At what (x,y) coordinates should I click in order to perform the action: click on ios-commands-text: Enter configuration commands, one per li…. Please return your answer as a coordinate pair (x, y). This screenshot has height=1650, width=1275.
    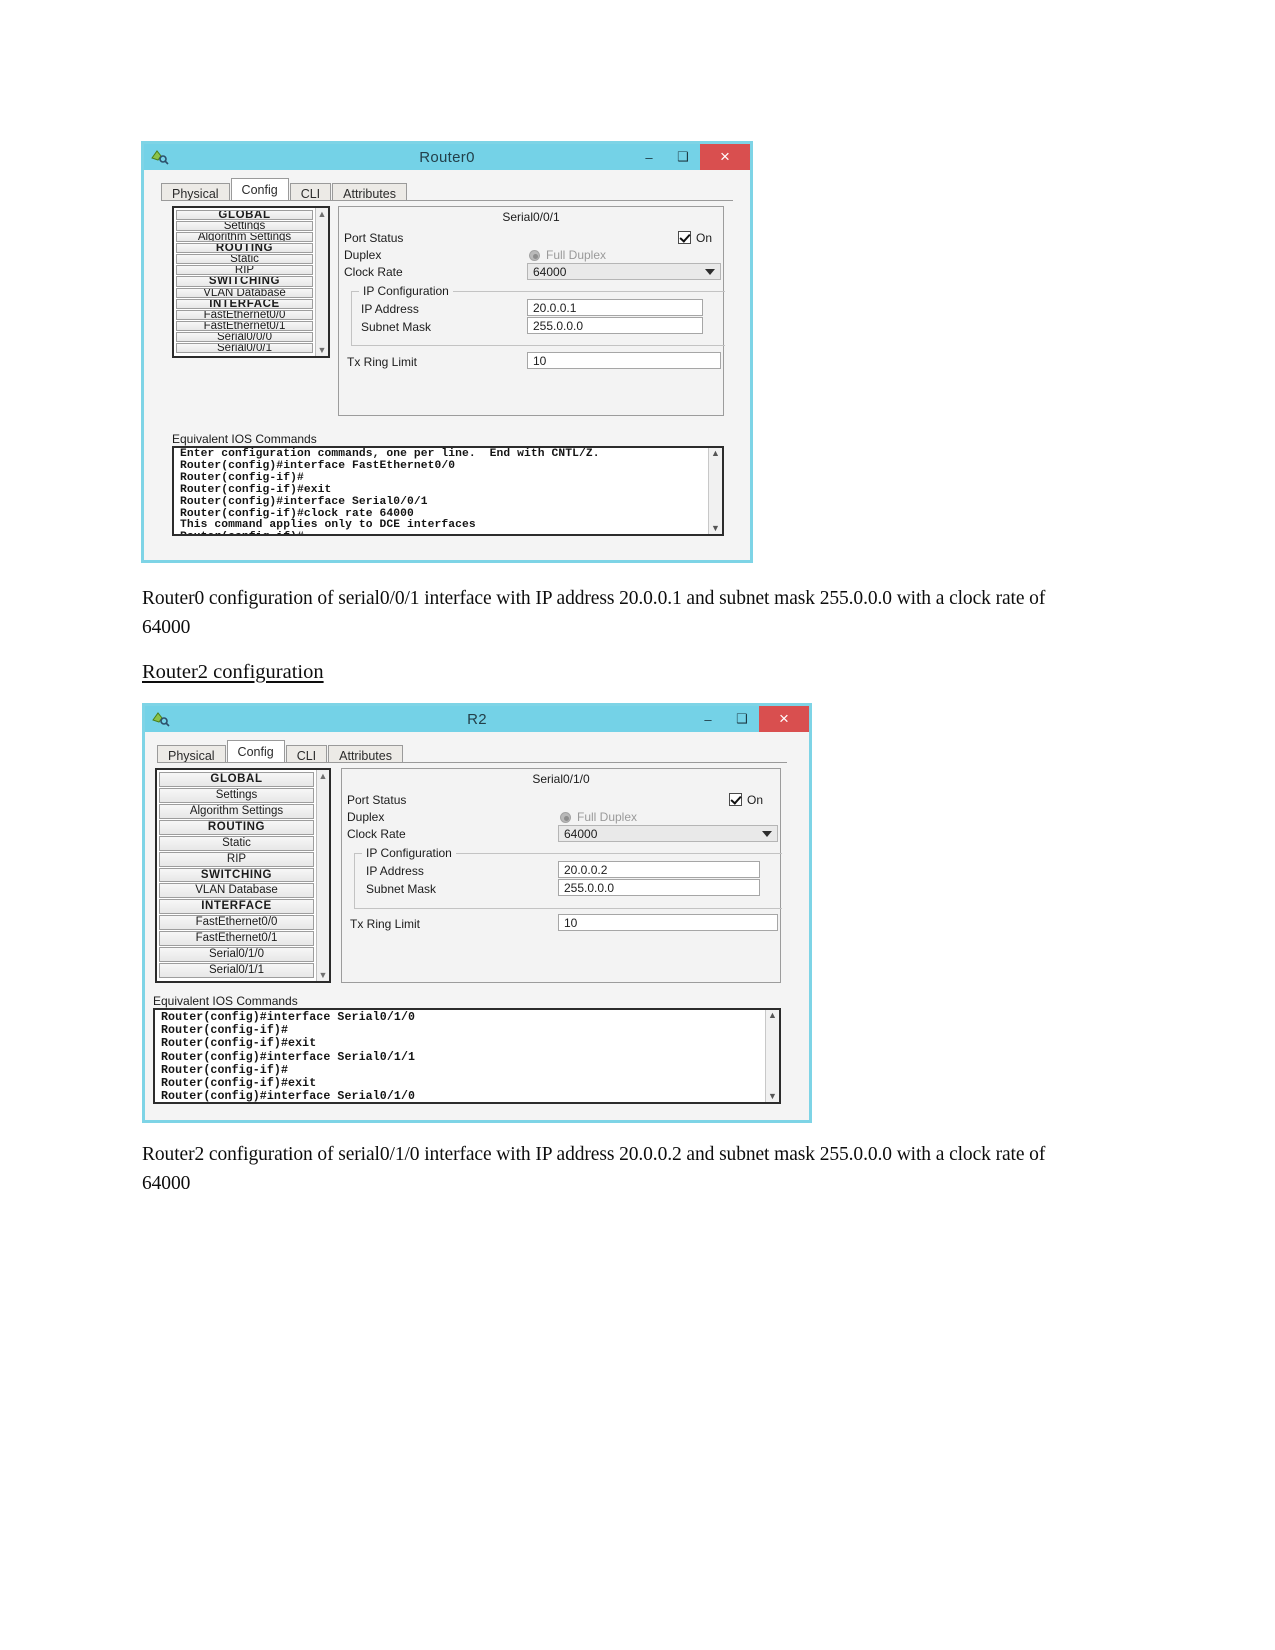
    Looking at the image, I should click on (390, 491).